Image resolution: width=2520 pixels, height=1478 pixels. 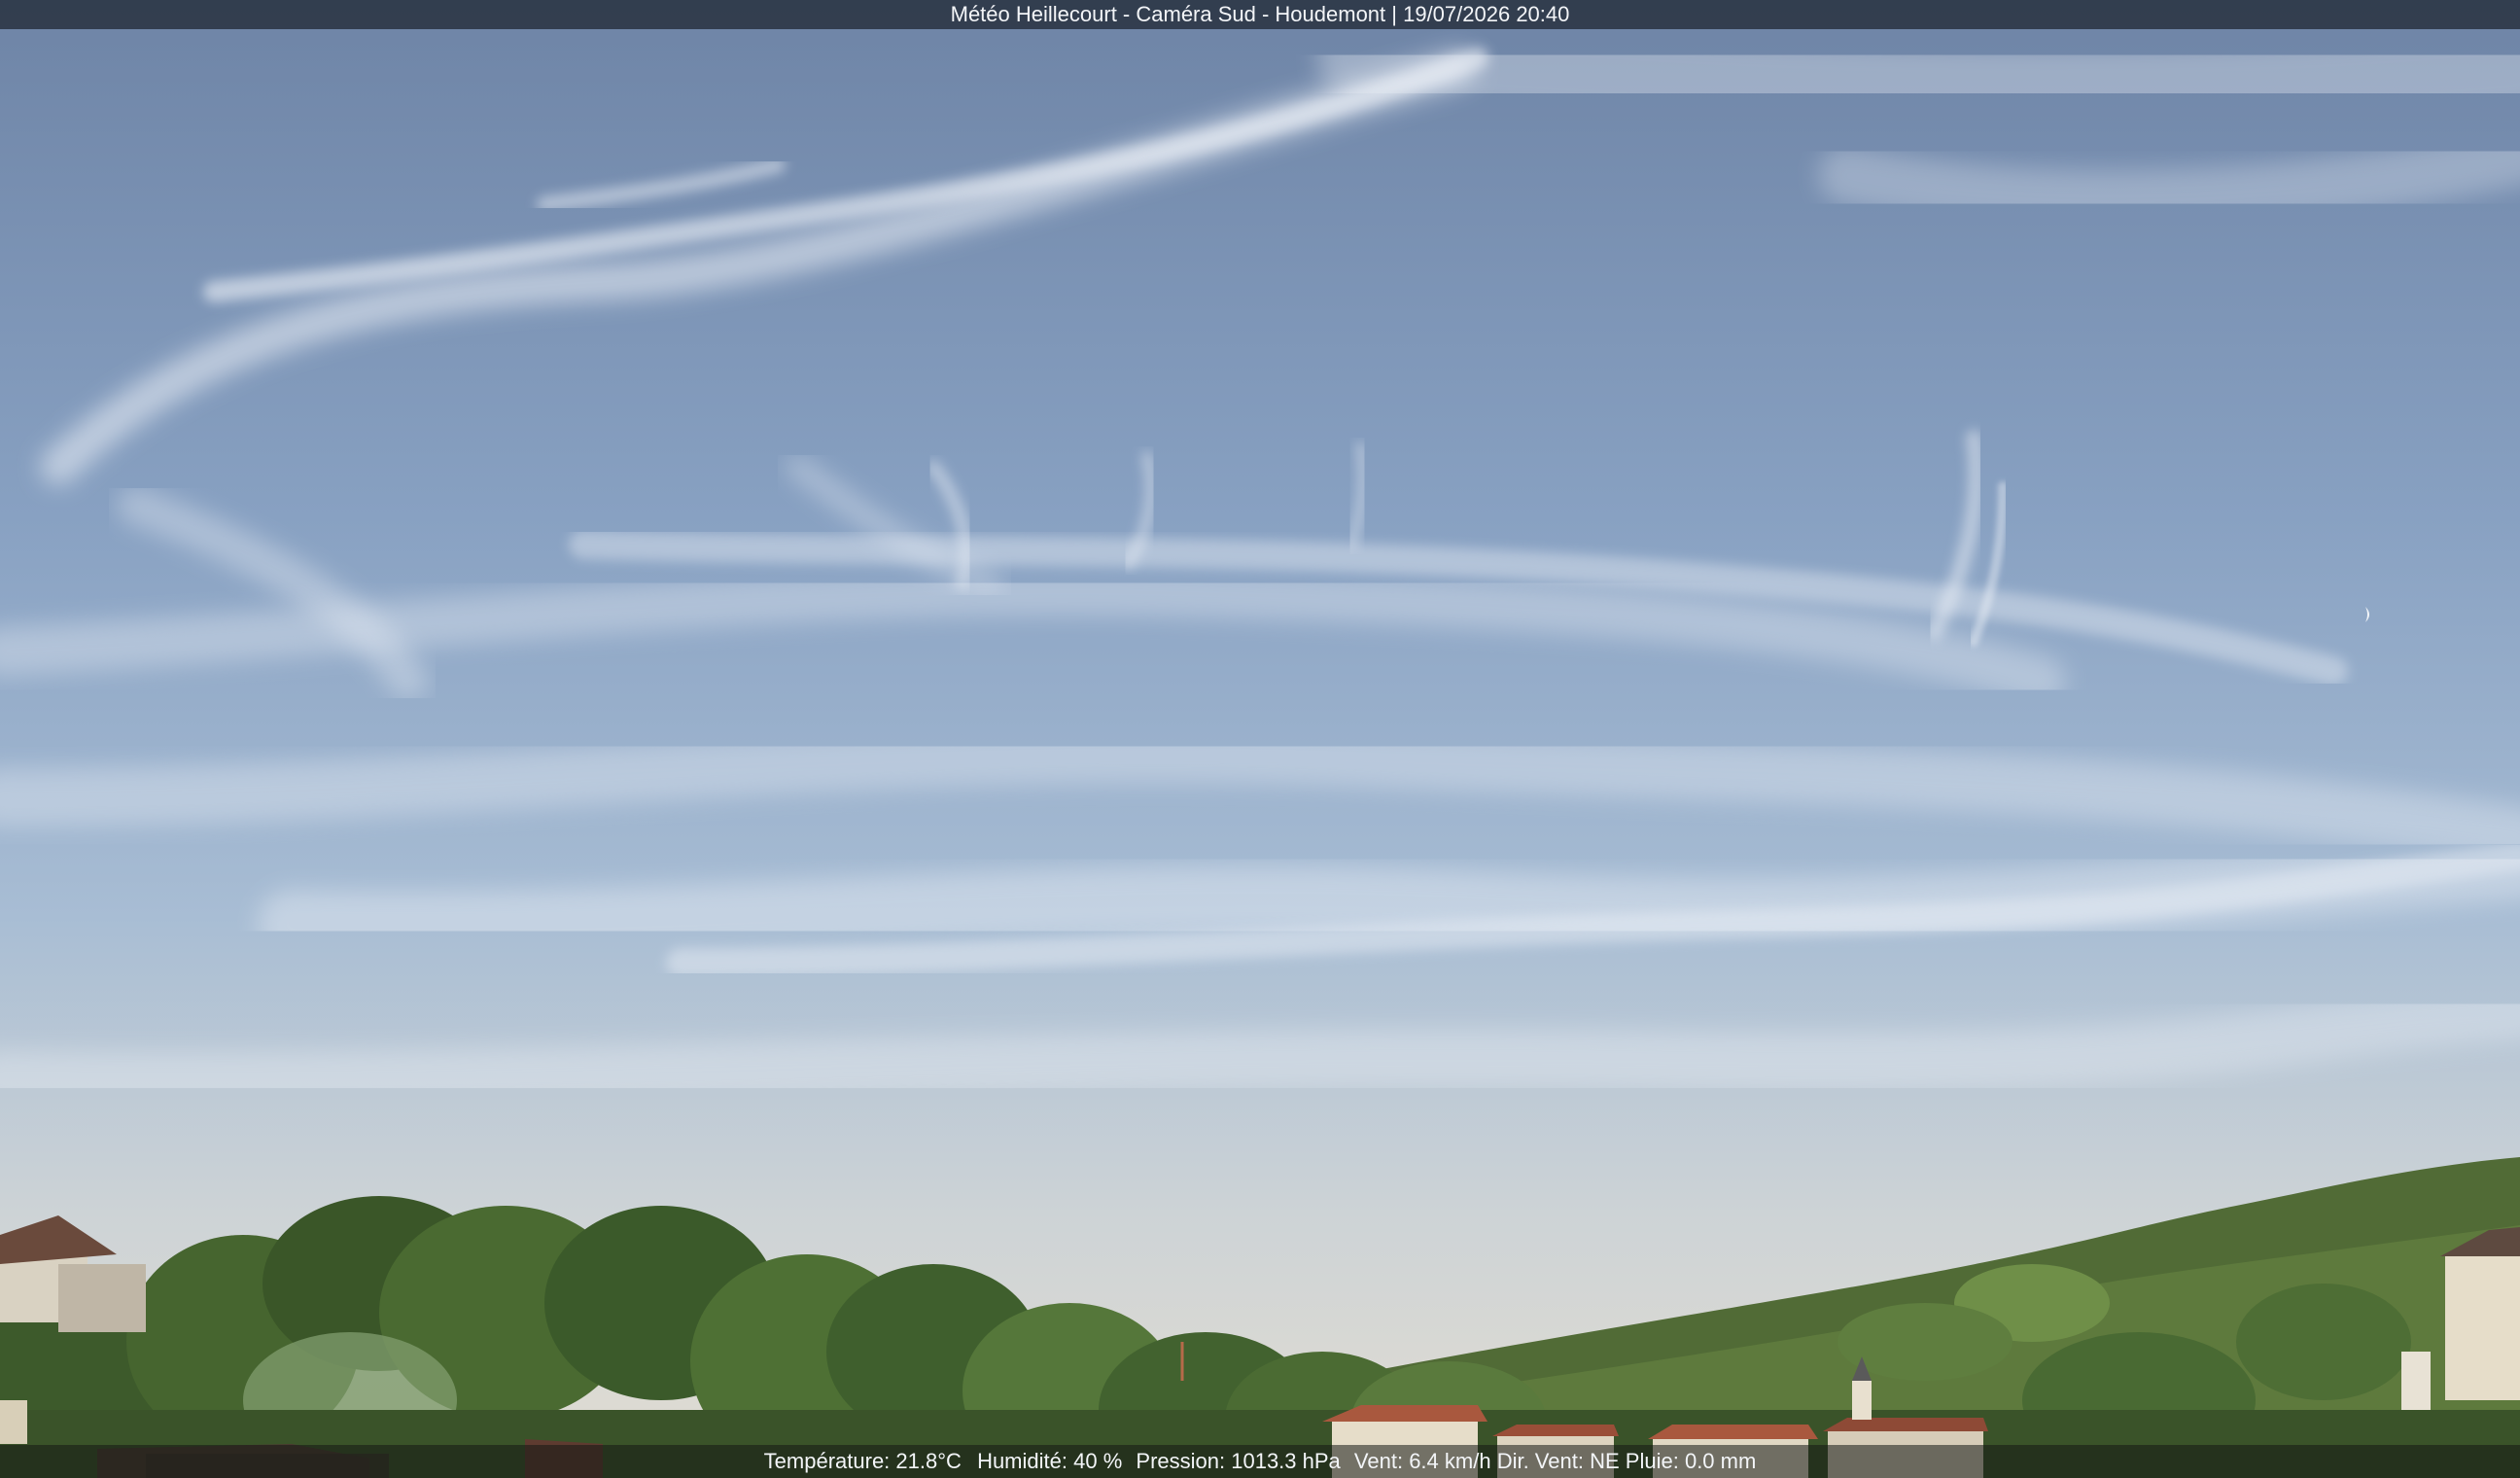 I want to click on wind-label: Vent:, so click(x=1378, y=1461).